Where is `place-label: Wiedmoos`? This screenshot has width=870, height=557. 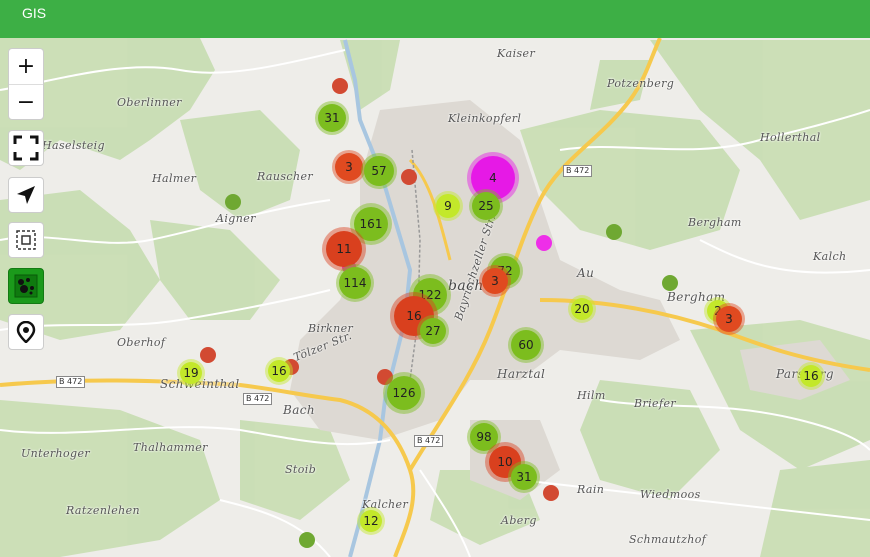 place-label: Wiedmoos is located at coordinates (670, 494).